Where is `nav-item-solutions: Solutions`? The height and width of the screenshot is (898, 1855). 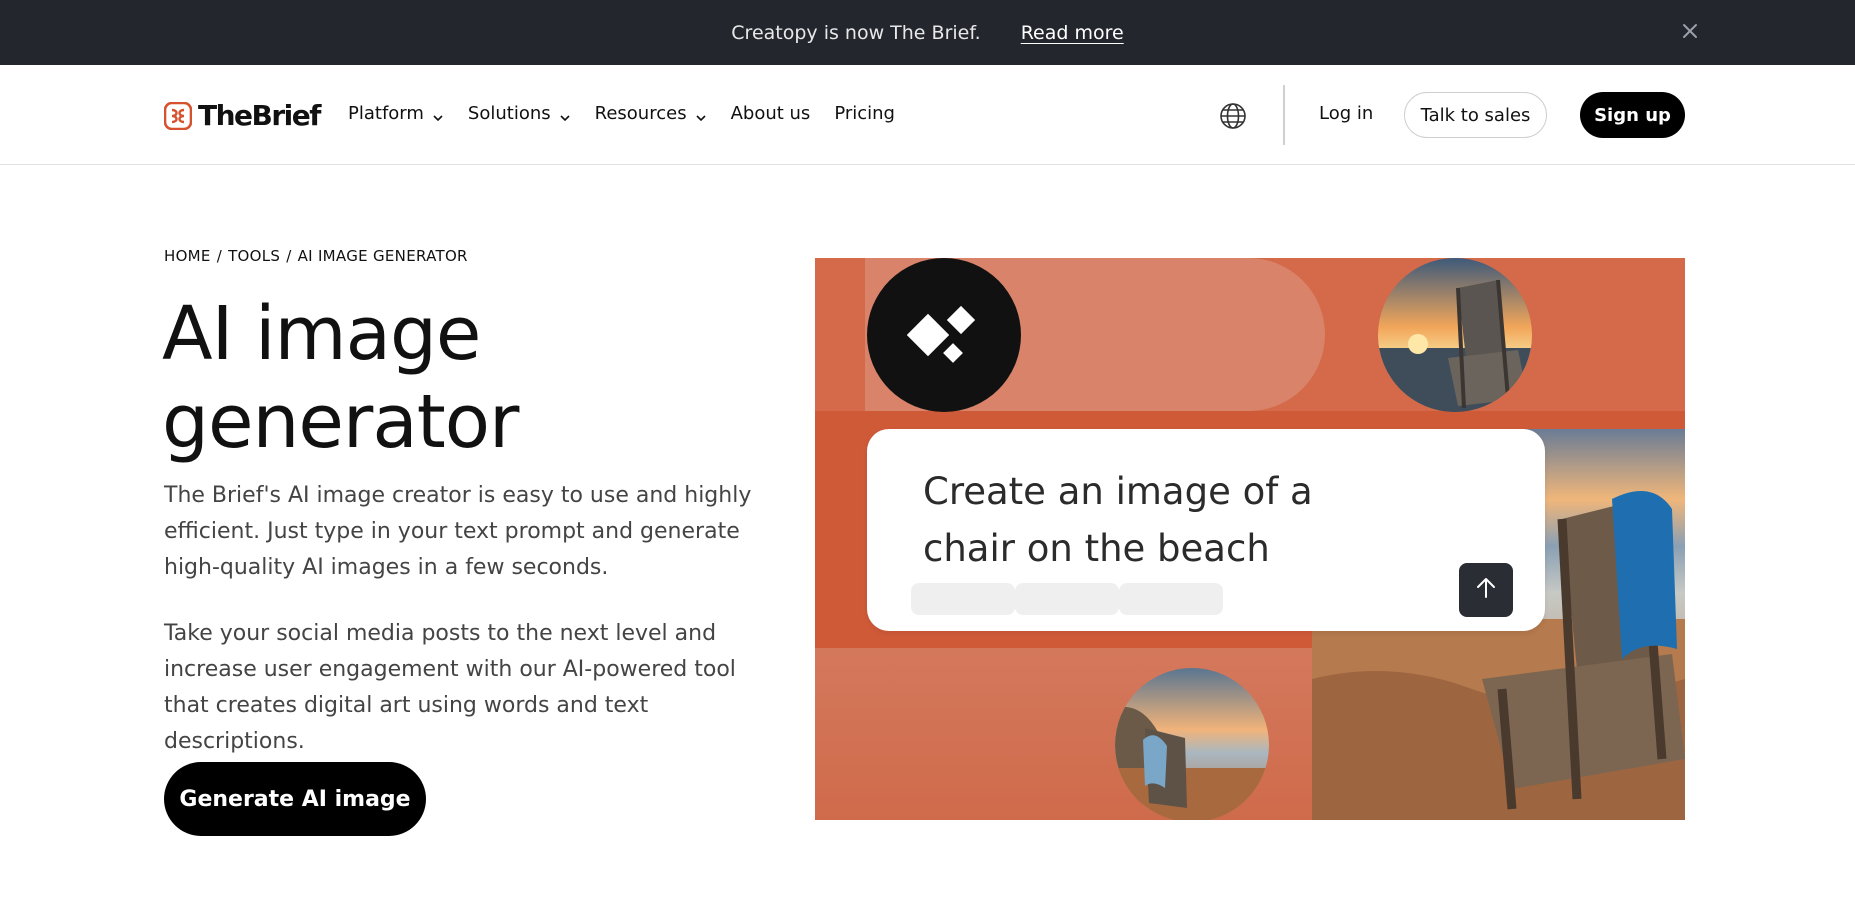 nav-item-solutions: Solutions is located at coordinates (519, 113).